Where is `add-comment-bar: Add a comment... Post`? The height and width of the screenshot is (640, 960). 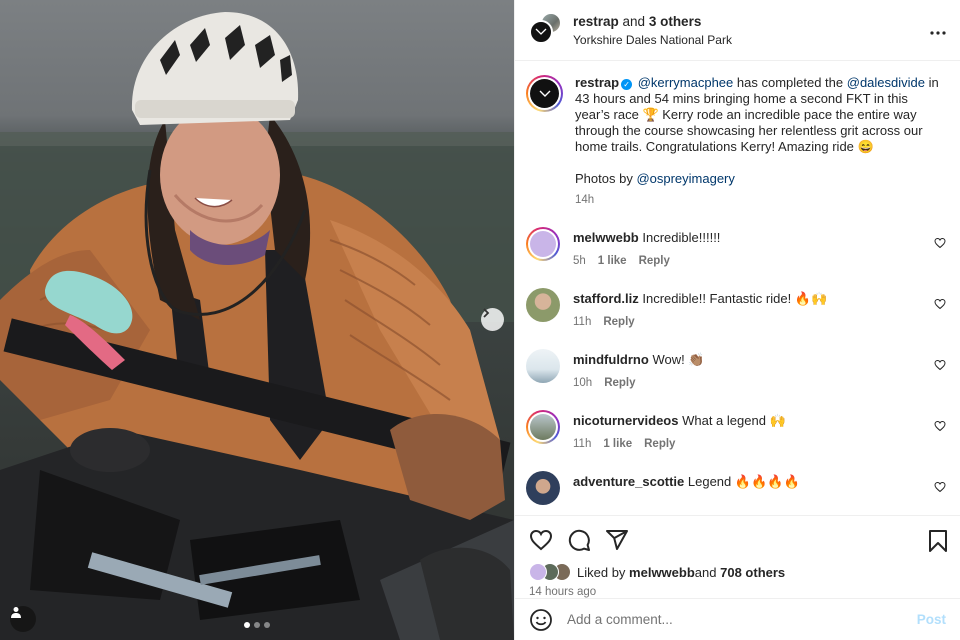 add-comment-bar: Add a comment... Post is located at coordinates (737, 619).